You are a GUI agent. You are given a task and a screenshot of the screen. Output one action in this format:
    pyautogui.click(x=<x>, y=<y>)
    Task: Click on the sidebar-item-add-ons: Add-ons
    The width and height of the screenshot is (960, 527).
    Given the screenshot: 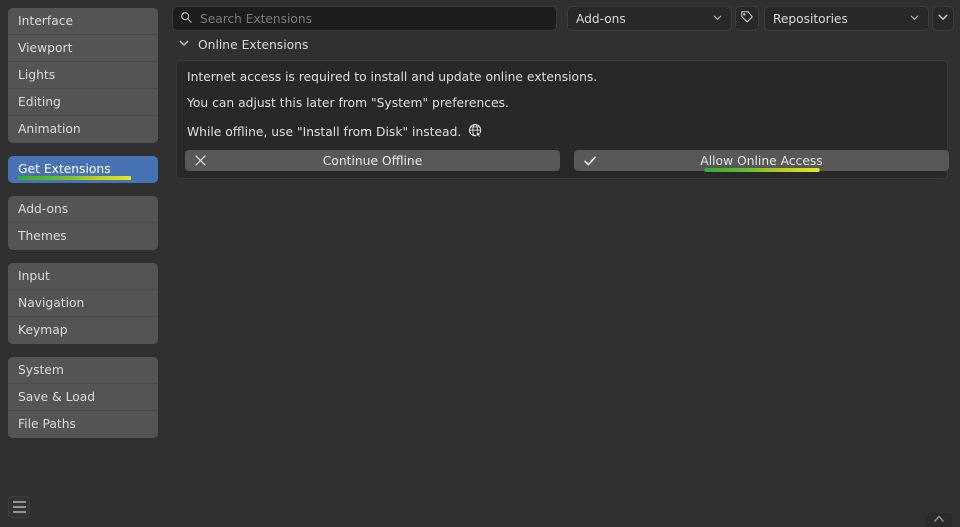 What is the action you would take?
    pyautogui.click(x=83, y=209)
    